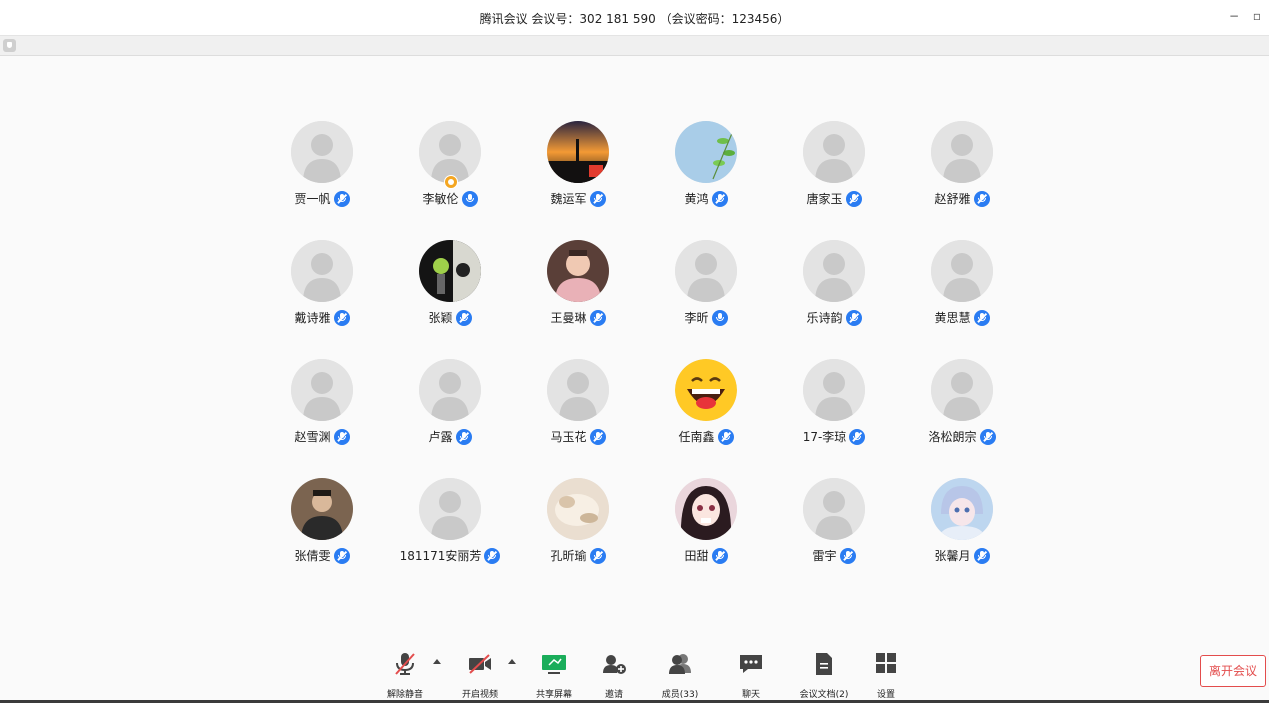 This screenshot has width=1269, height=703. What do you see at coordinates (312, 199) in the screenshot?
I see `participant-name: 贾一帆` at bounding box center [312, 199].